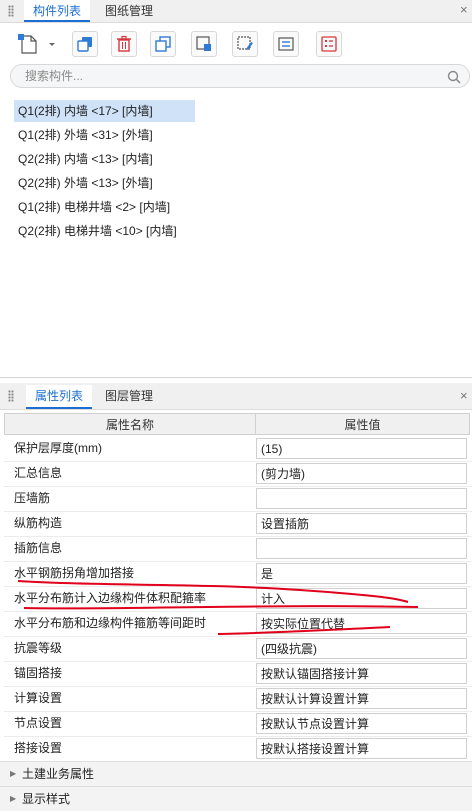  I want to click on tab-component-list: 构件列表, so click(57, 11).